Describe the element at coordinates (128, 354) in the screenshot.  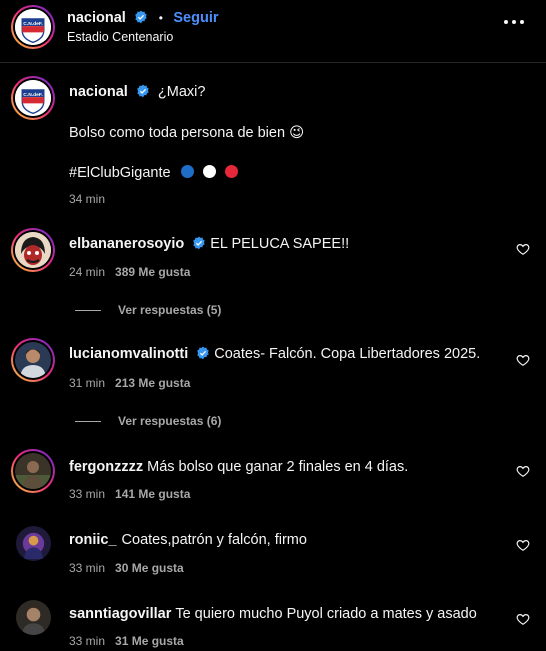
I see `comment-username: lucianomvalinotti` at that location.